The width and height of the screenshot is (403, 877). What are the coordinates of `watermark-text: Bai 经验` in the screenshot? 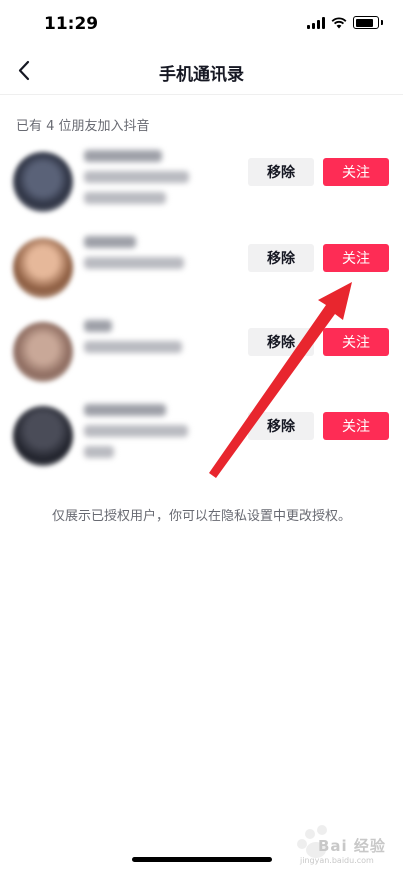 It's located at (352, 846).